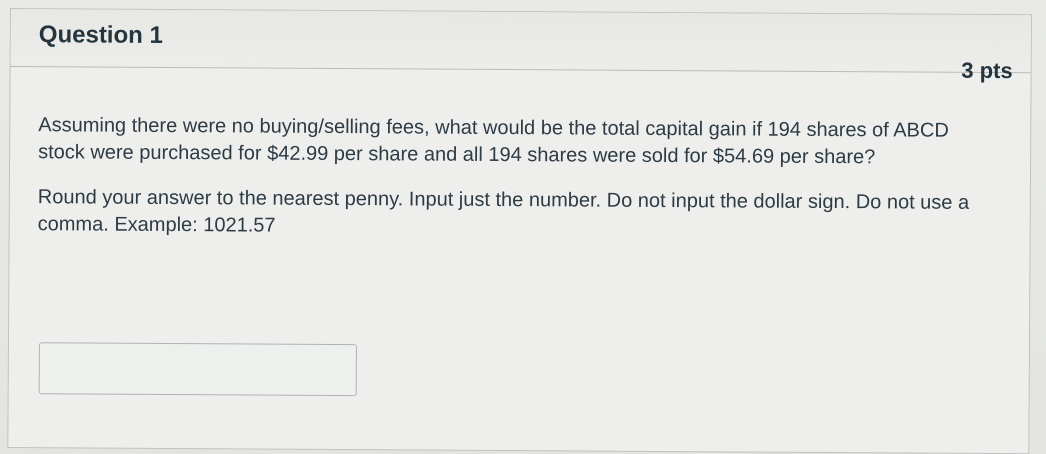 The width and height of the screenshot is (1046, 454). What do you see at coordinates (197, 369) in the screenshot?
I see `answer-input` at bounding box center [197, 369].